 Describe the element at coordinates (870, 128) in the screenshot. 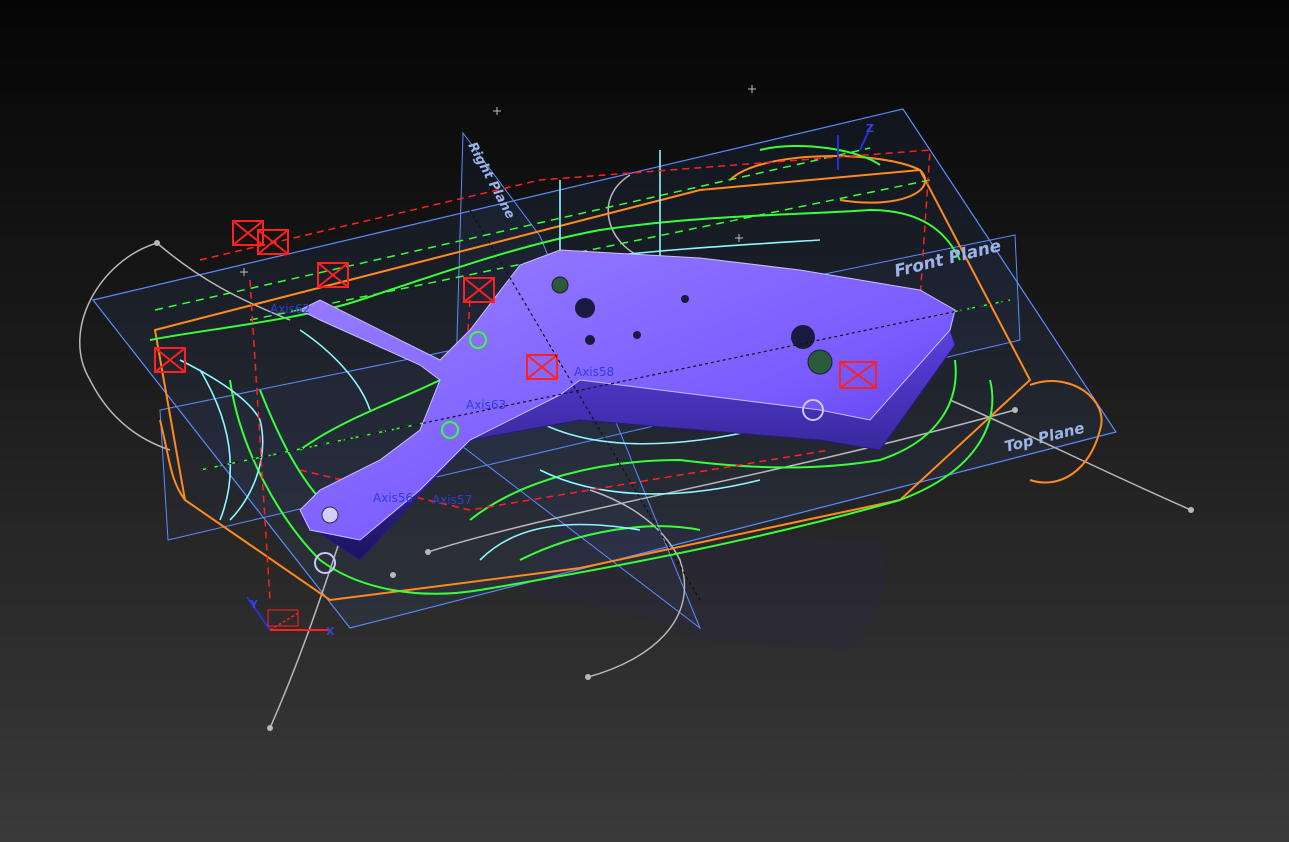

I see `triad-z-label: Z` at that location.